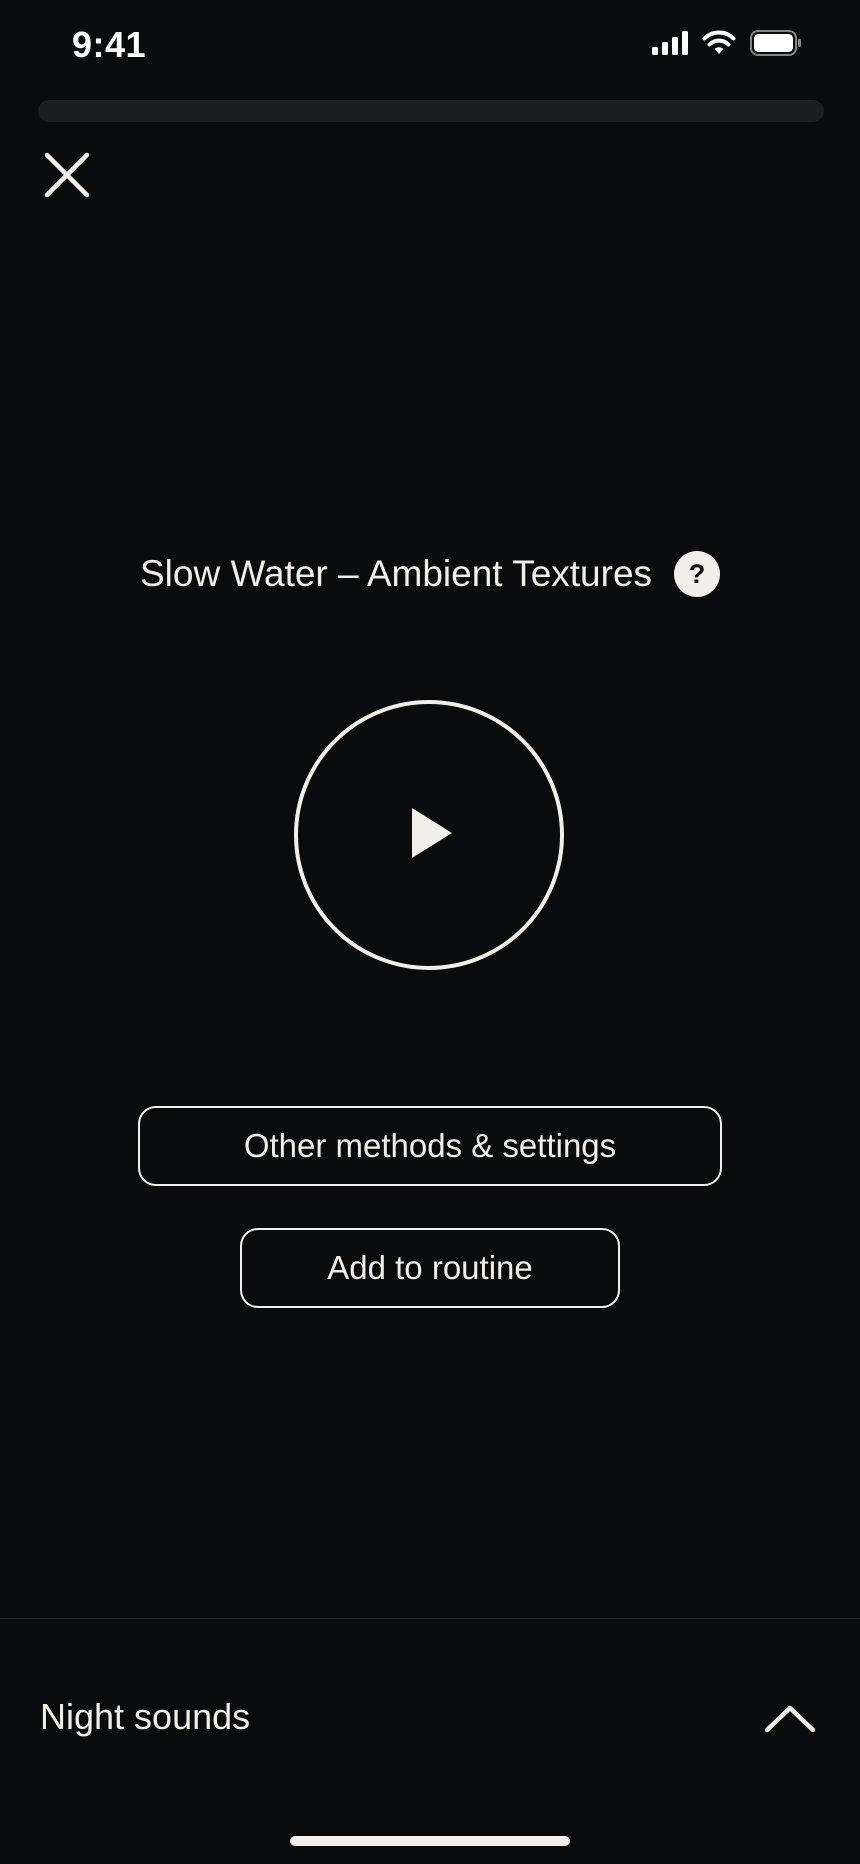 The image size is (860, 1864). I want to click on help-button: ?, so click(697, 574).